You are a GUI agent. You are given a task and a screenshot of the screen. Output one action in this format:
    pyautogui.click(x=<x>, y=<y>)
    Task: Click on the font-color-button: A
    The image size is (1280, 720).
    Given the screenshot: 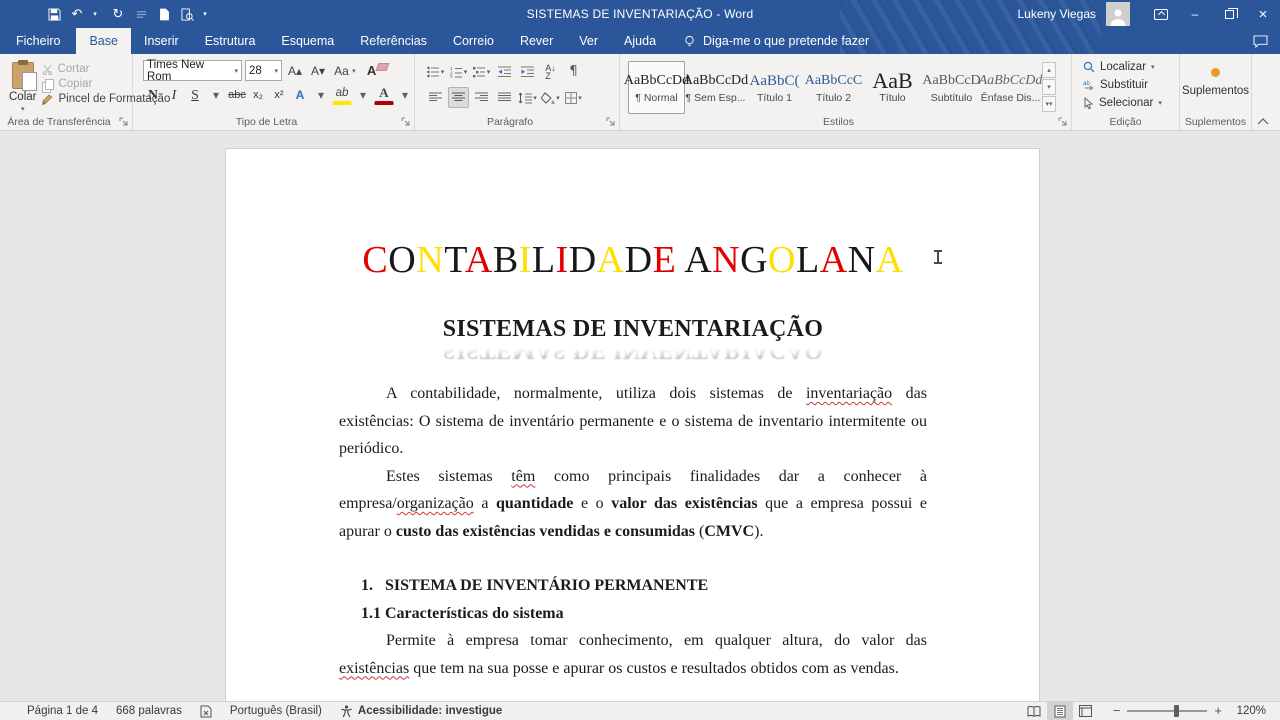 What is the action you would take?
    pyautogui.click(x=384, y=94)
    